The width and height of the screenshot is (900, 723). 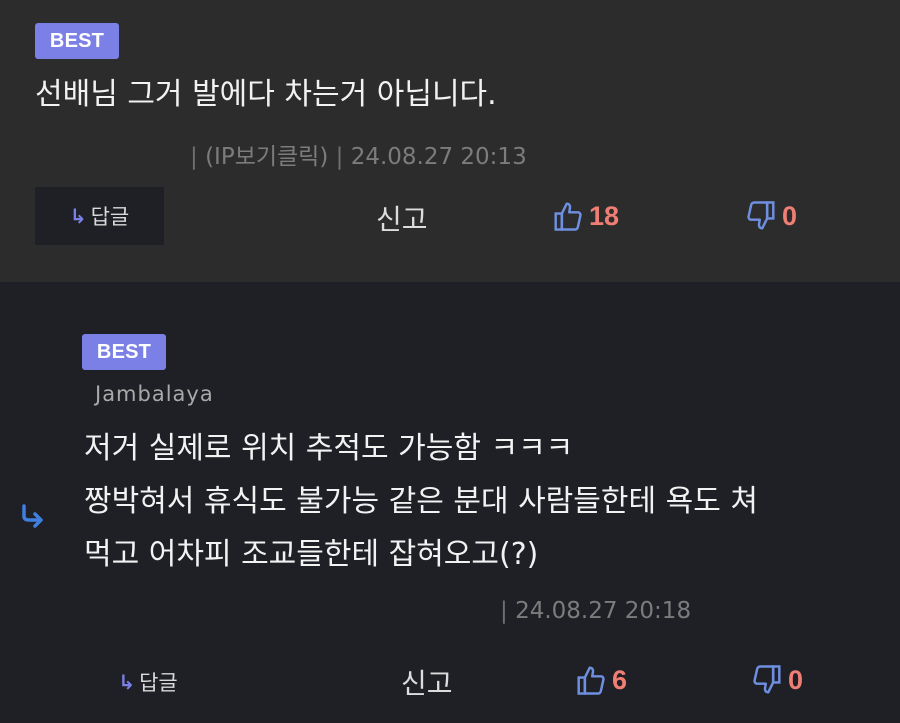 What do you see at coordinates (154, 394) in the screenshot?
I see `comment-author: Jambalaya` at bounding box center [154, 394].